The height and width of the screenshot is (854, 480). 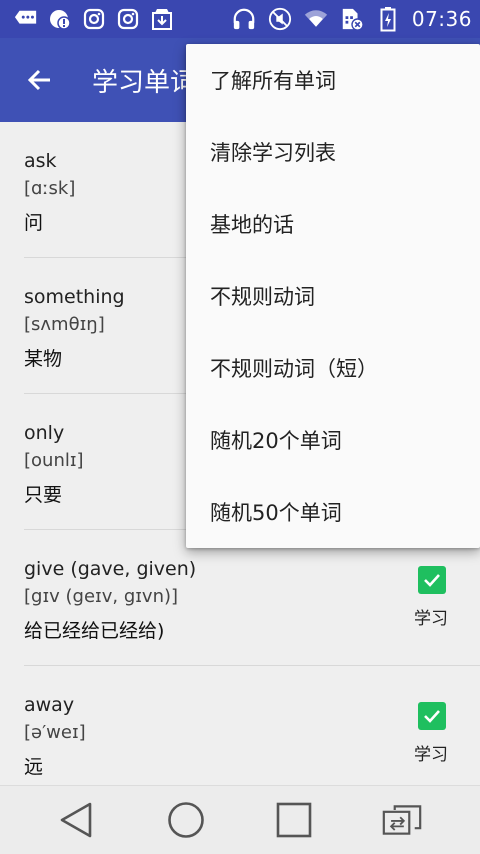 I want to click on notification-icons, so click(x=94, y=19).